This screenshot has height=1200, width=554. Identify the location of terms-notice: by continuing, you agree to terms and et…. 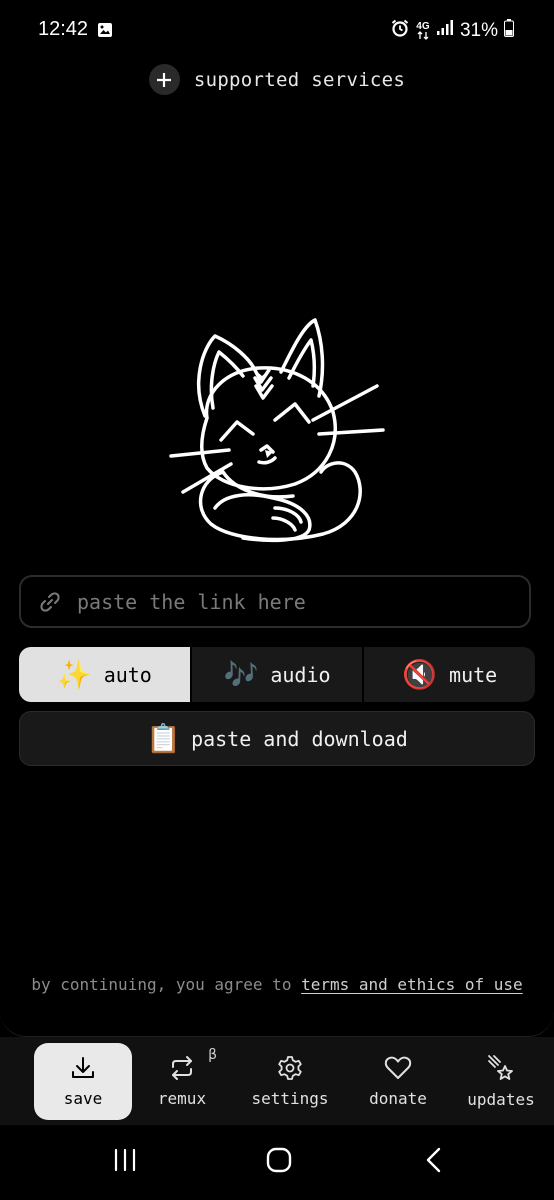
(277, 985).